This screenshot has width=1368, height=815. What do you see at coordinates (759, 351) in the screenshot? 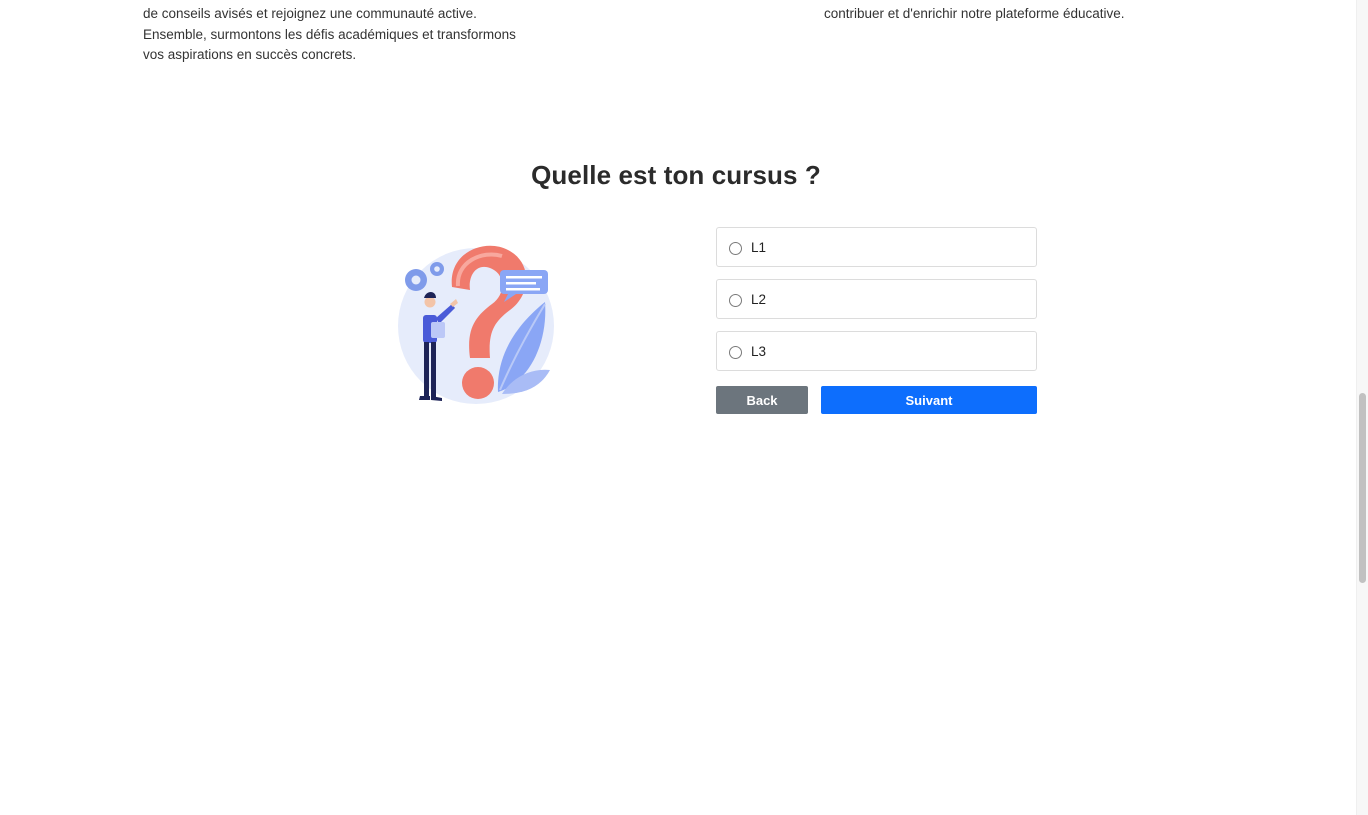
I see `option-label: L3` at bounding box center [759, 351].